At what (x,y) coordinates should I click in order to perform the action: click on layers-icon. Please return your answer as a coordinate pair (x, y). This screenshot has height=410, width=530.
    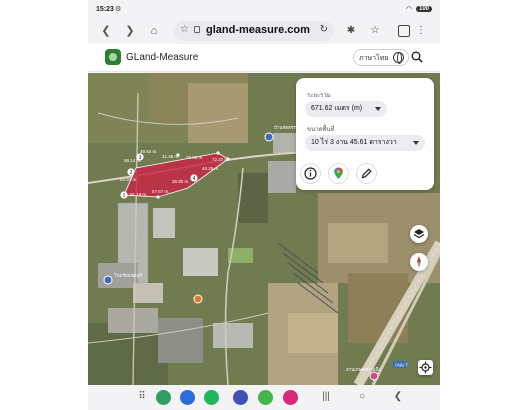
    Looking at the image, I should click on (419, 234).